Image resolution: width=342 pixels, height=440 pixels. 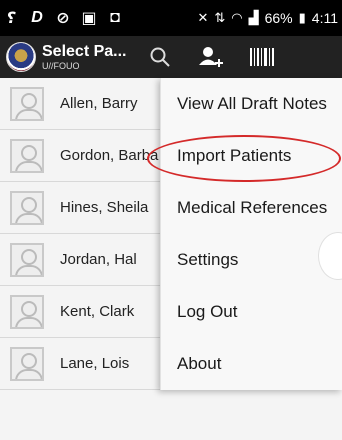 What do you see at coordinates (115, 17) in the screenshot?
I see `briefcase-icon: ◘` at bounding box center [115, 17].